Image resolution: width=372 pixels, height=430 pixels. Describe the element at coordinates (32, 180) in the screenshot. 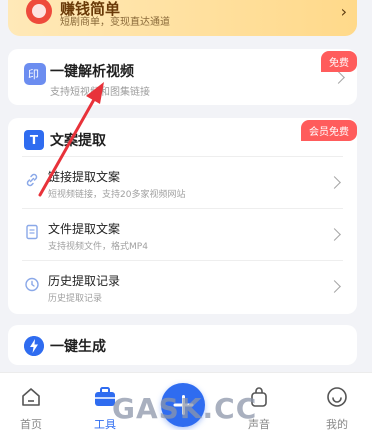

I see `link-icon` at that location.